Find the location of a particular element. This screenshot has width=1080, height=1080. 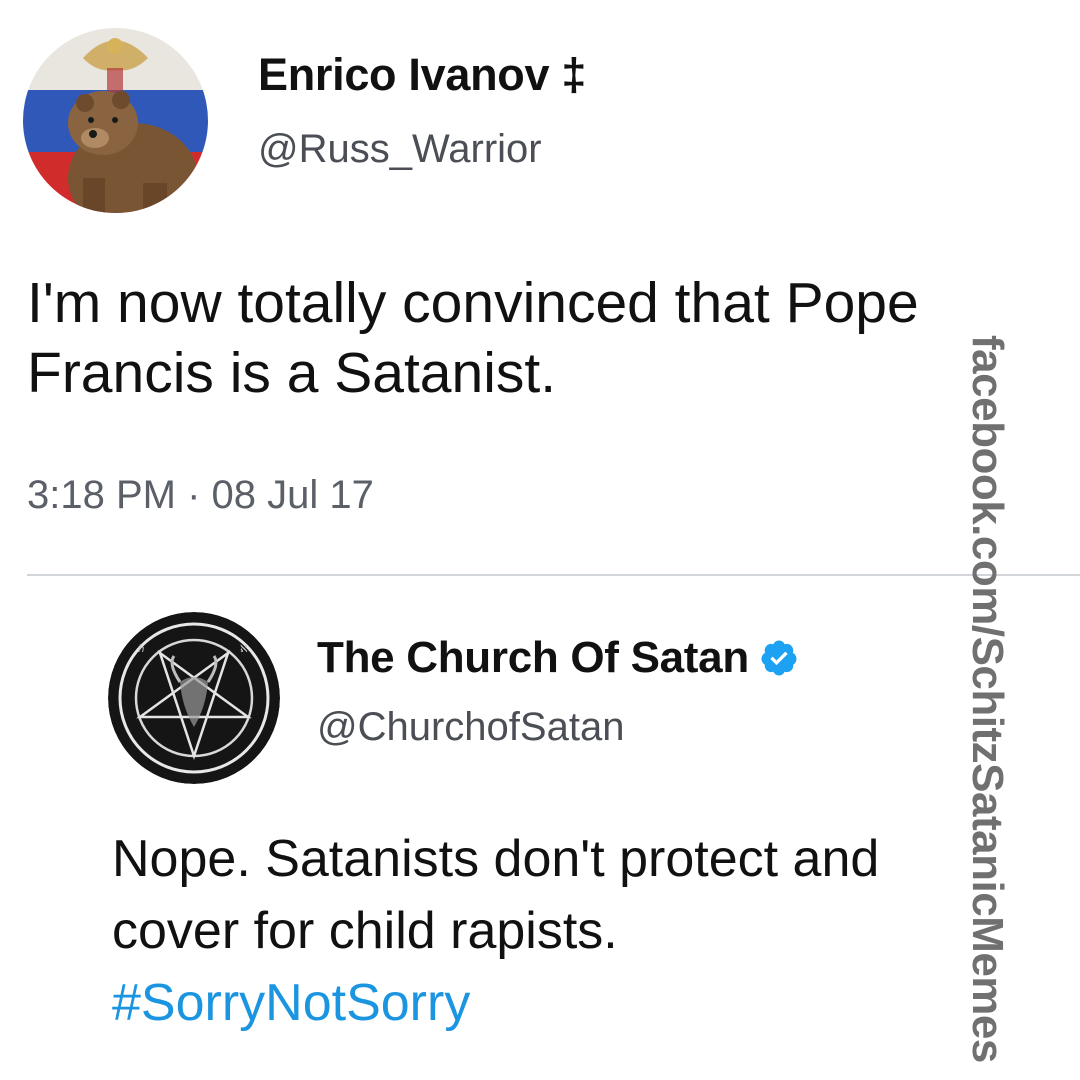

reply-avatar: ℏ ℵ is located at coordinates (194, 698).